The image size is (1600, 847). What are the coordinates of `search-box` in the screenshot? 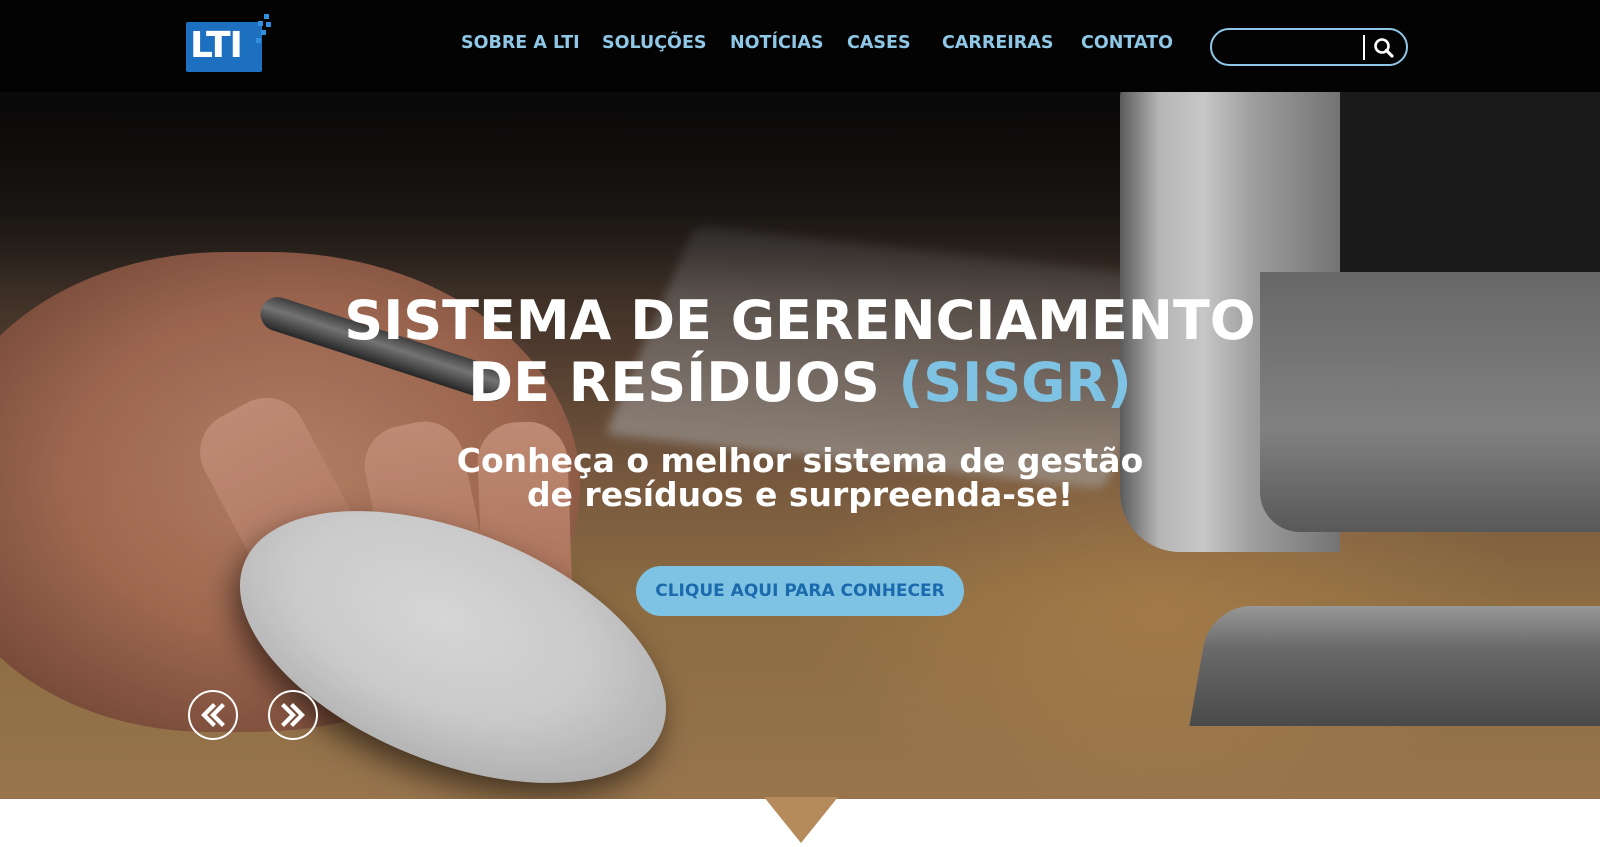 It's located at (1309, 47).